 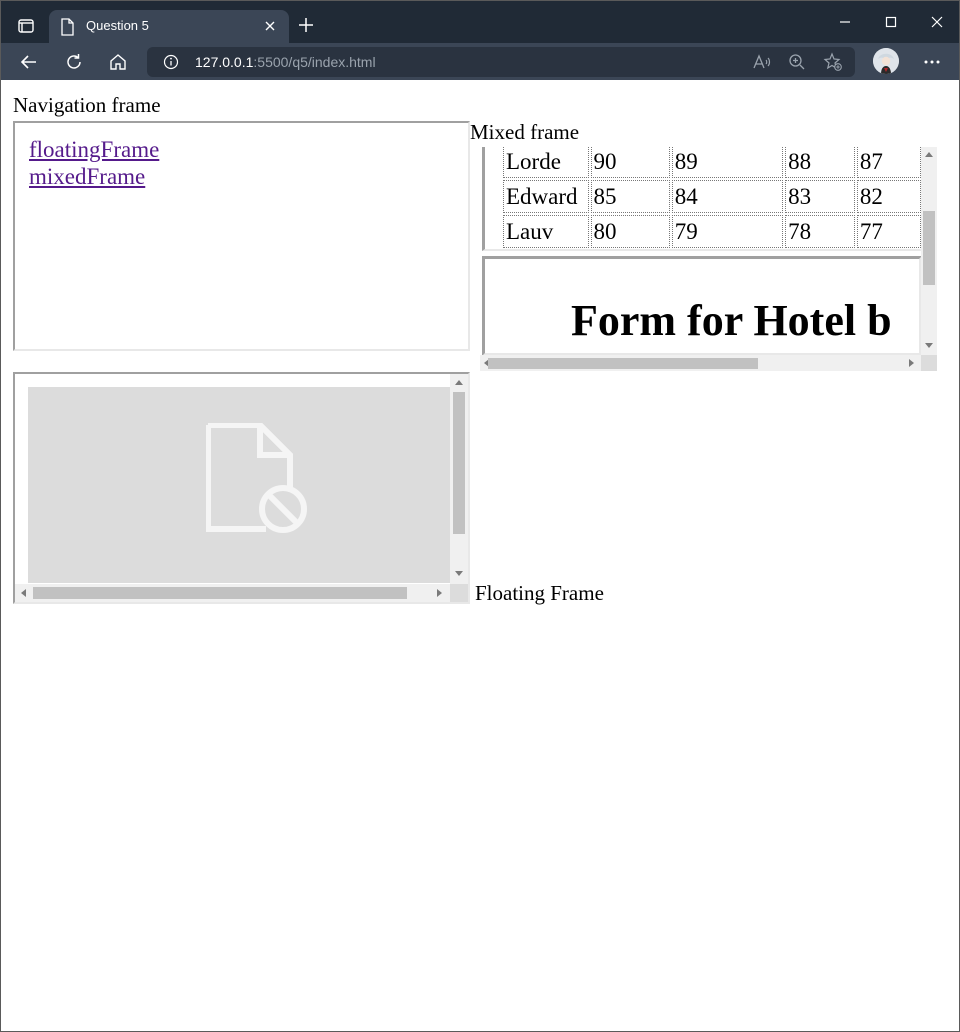 What do you see at coordinates (270, 26) in the screenshot?
I see `tab-close-icon` at bounding box center [270, 26].